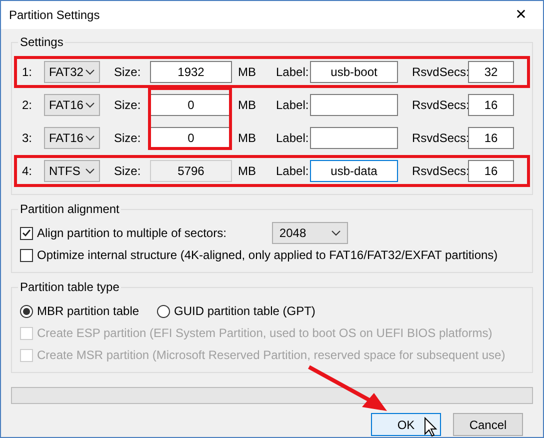 The height and width of the screenshot is (438, 544). What do you see at coordinates (70, 287) in the screenshot?
I see `group-title: Partition table type` at bounding box center [70, 287].